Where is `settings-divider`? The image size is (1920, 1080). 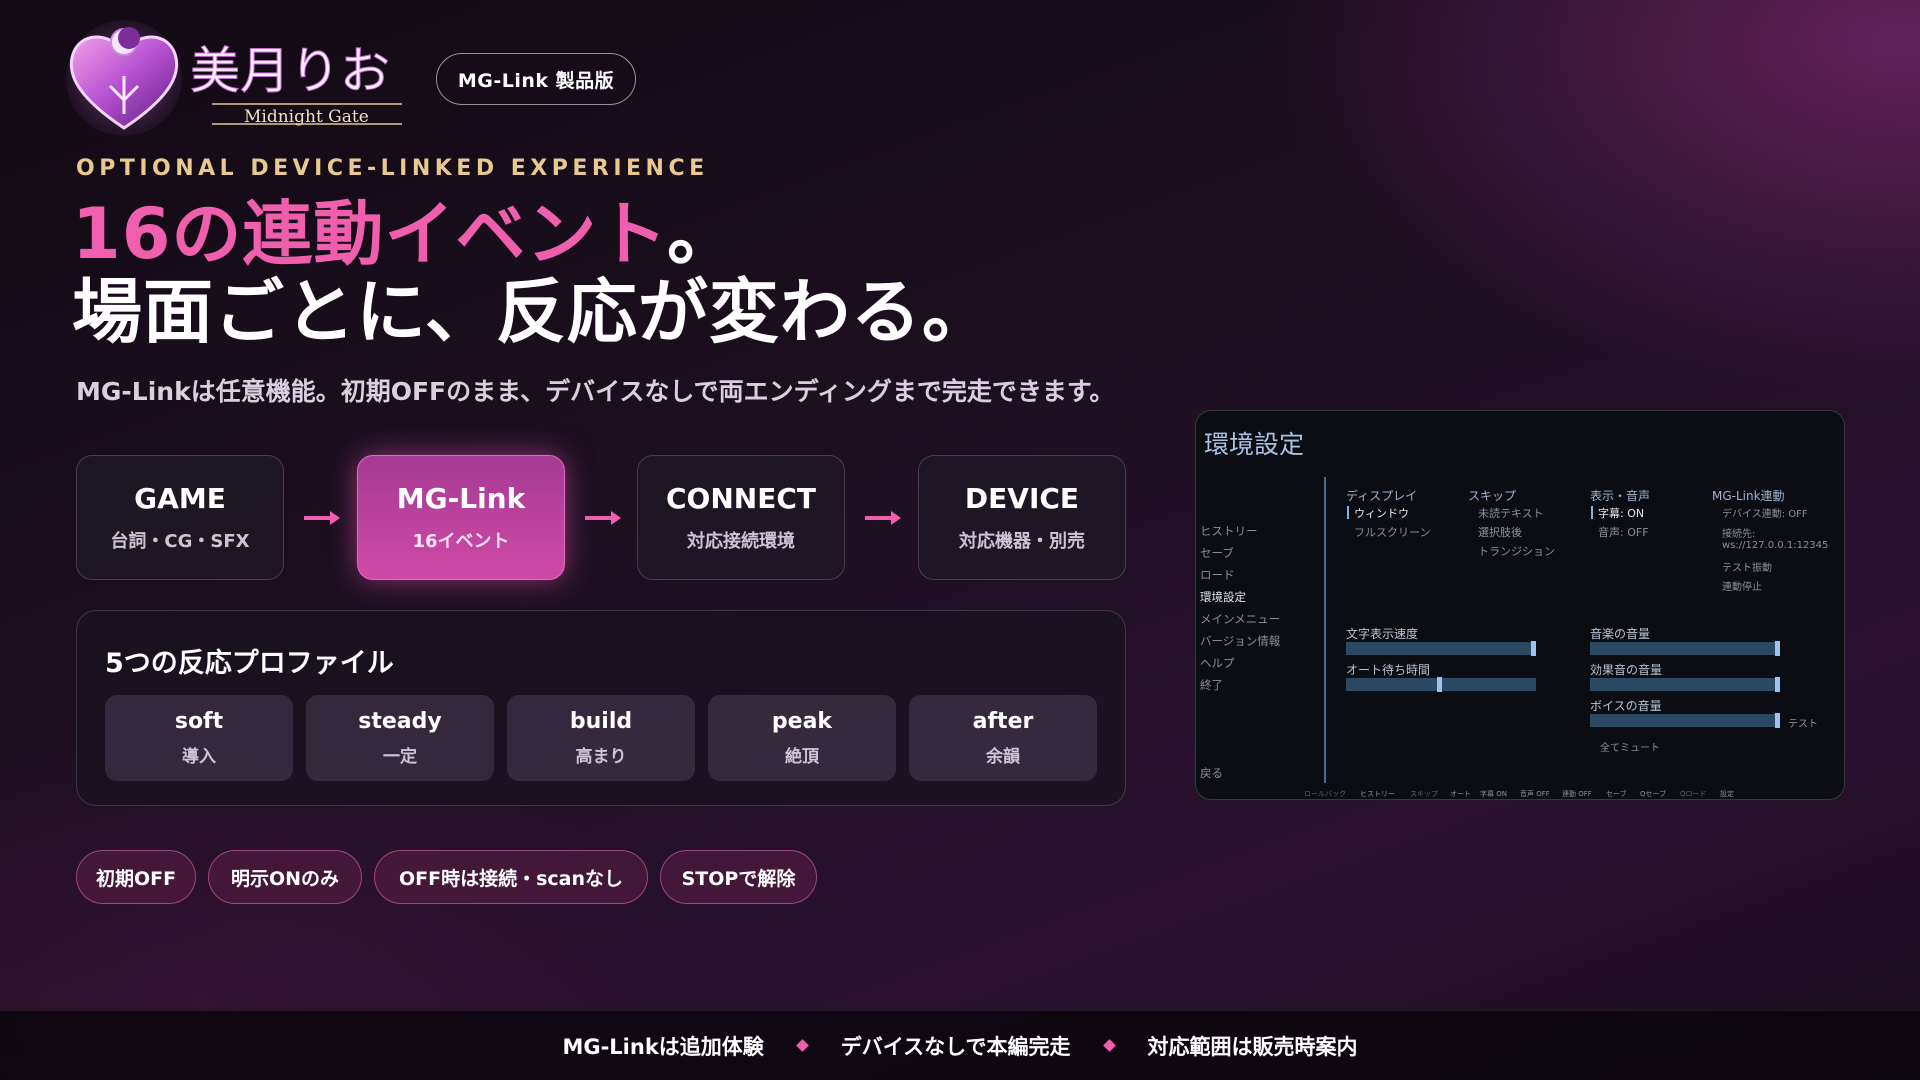 settings-divider is located at coordinates (1325, 630).